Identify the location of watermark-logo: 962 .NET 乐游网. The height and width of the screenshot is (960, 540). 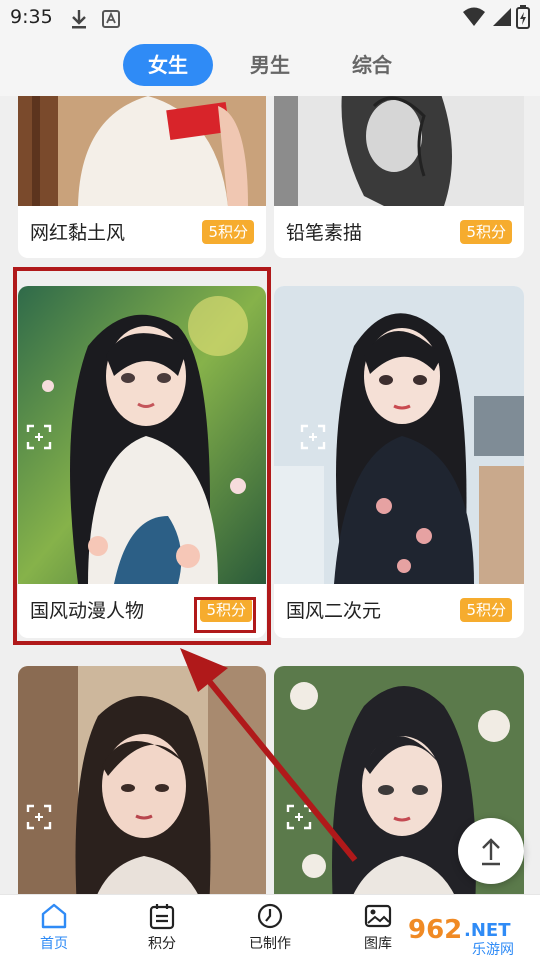
(470, 934).